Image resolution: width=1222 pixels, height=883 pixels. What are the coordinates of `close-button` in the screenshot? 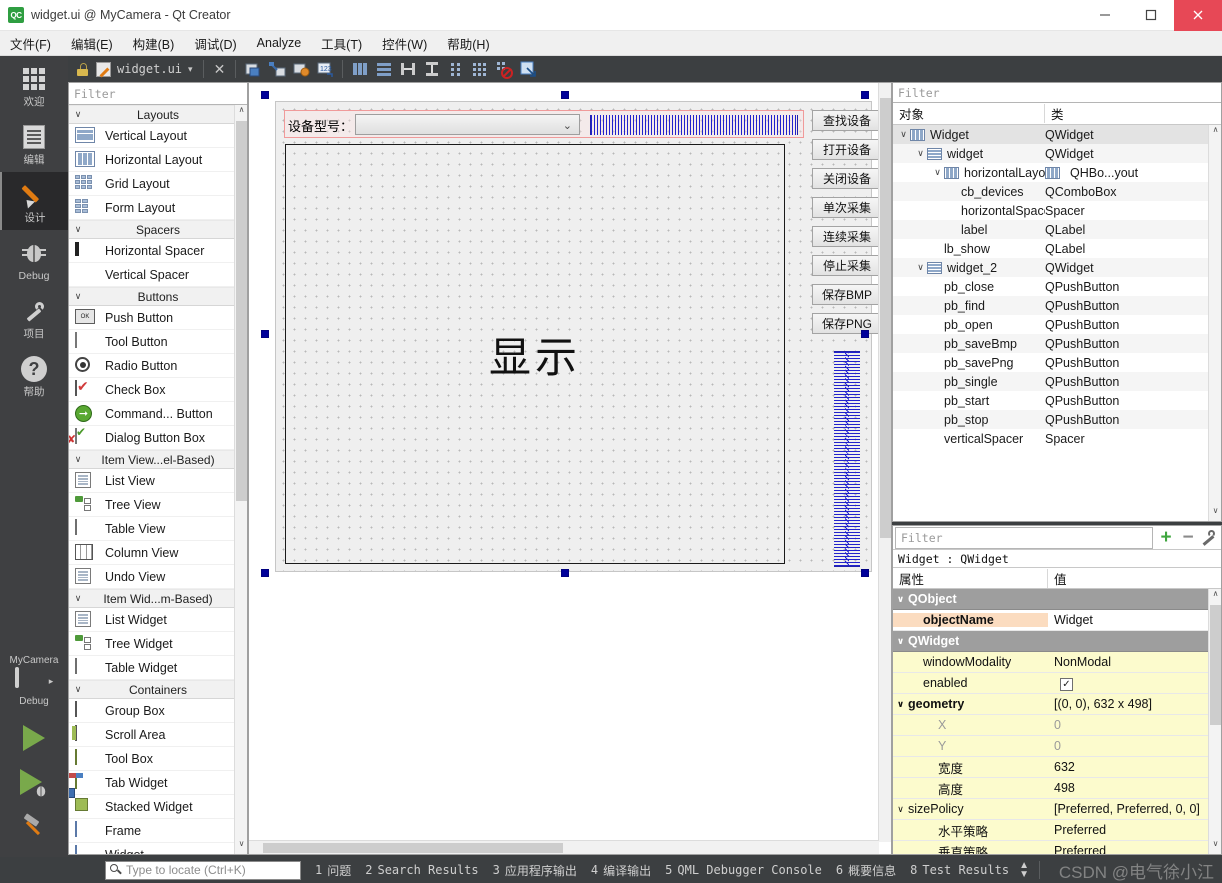 It's located at (1198, 15).